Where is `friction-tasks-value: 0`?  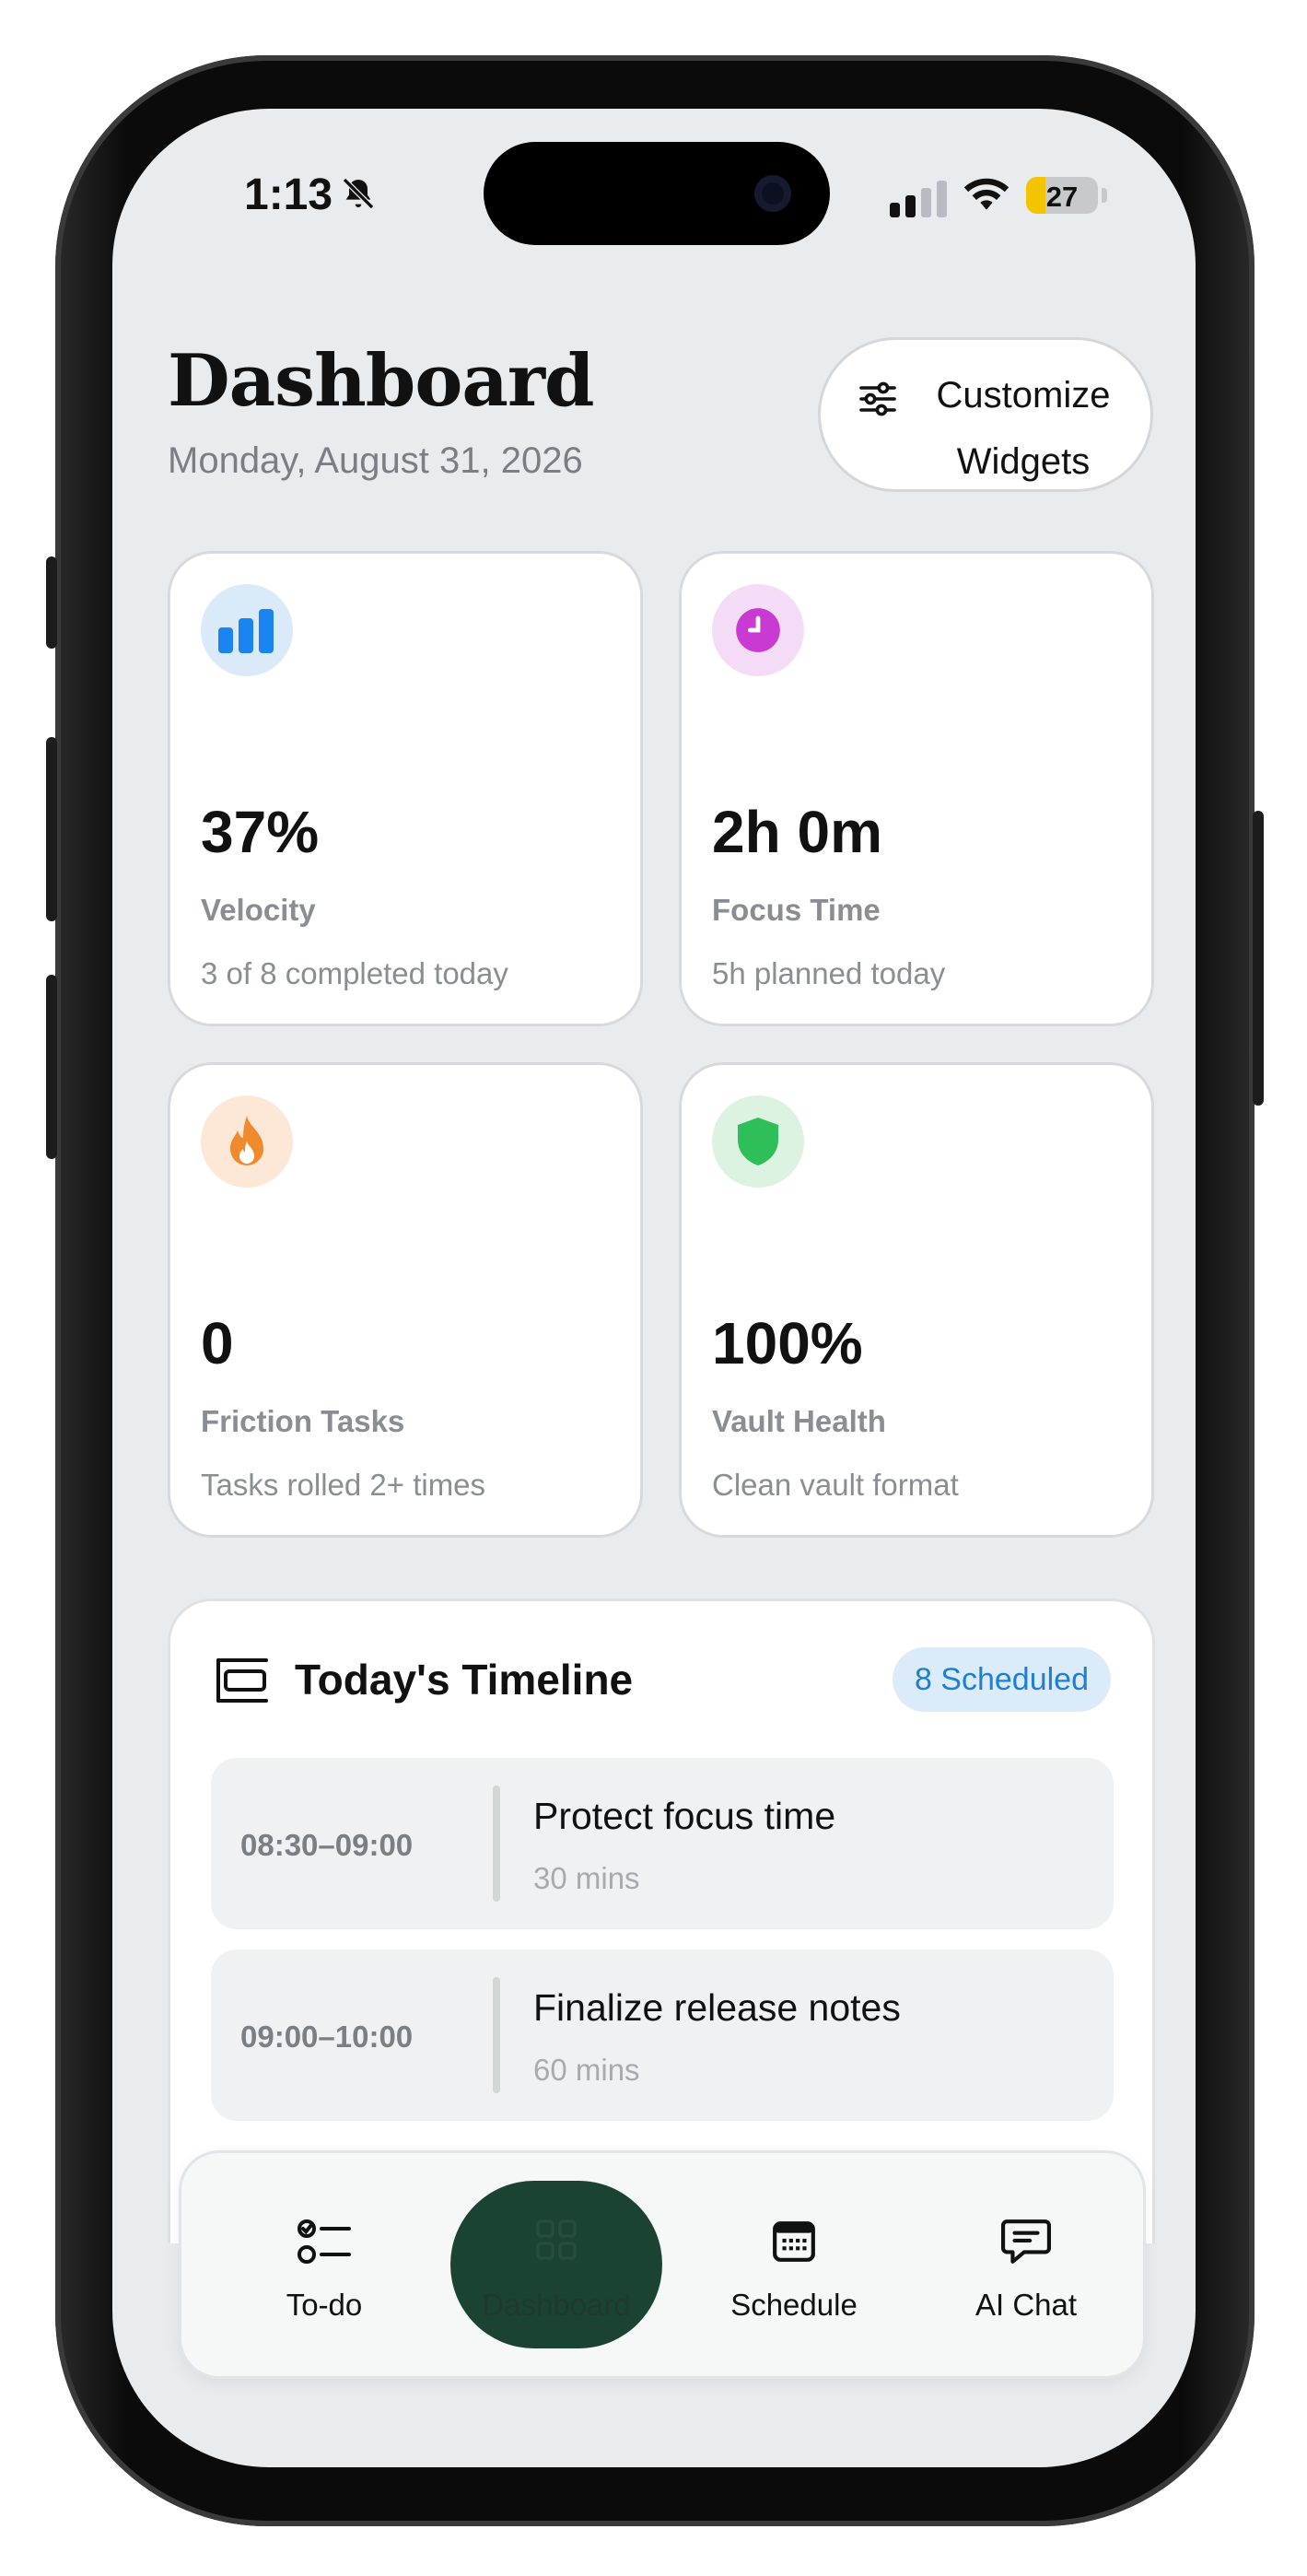
friction-tasks-value: 0 is located at coordinates (218, 1343).